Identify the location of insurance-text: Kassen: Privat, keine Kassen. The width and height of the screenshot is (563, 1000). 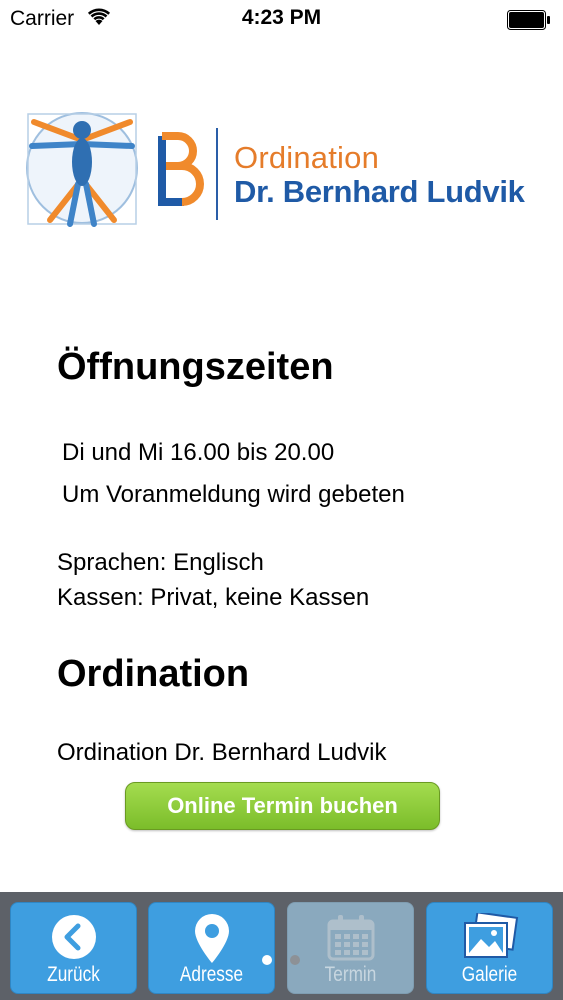
(213, 597).